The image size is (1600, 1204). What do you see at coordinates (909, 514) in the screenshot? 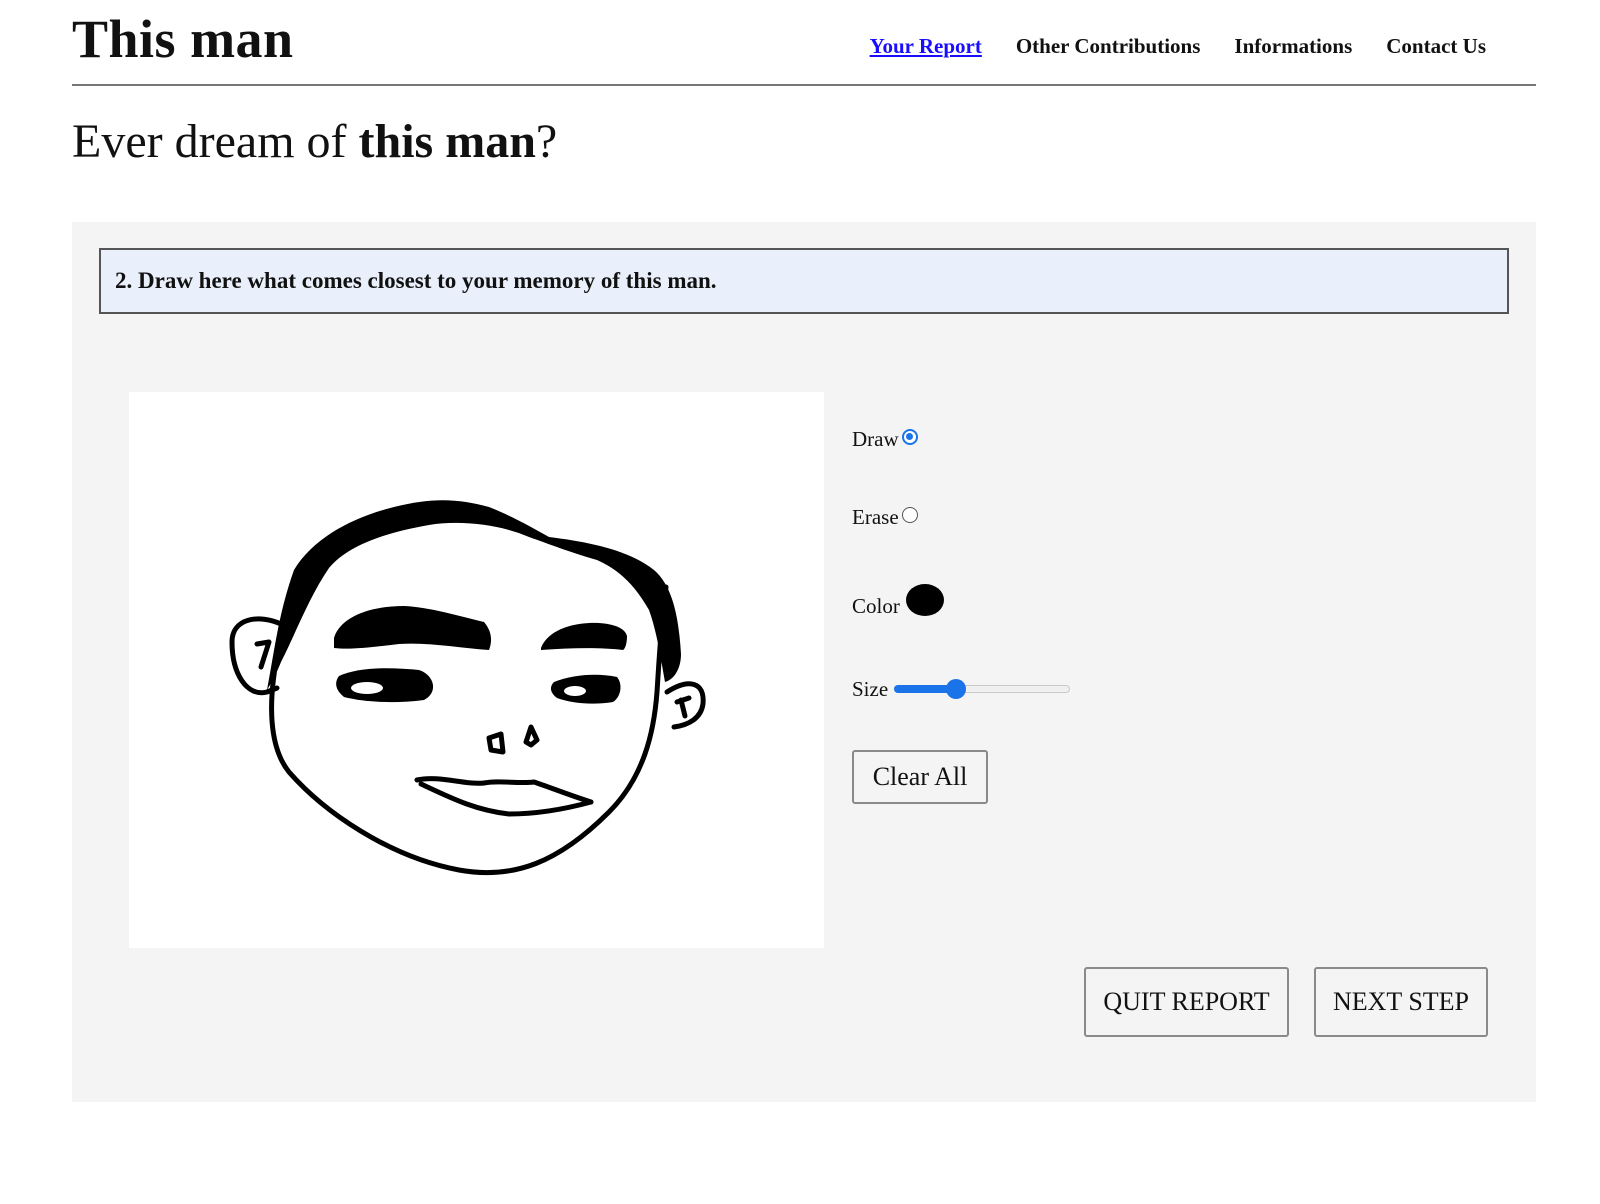
I see `erase-radio` at bounding box center [909, 514].